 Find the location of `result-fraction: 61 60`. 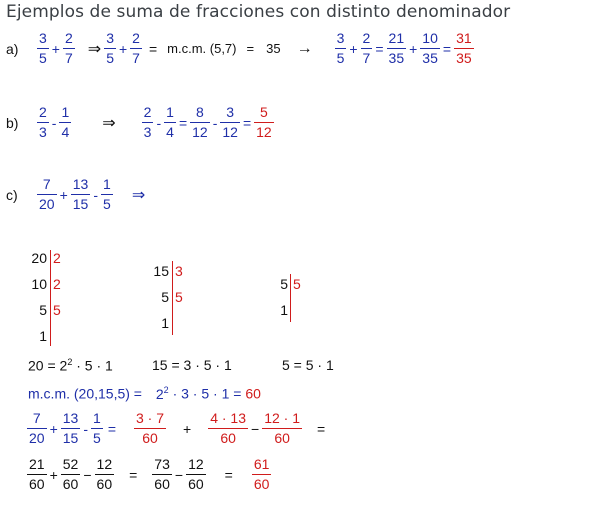

result-fraction: 61 60 is located at coordinates (261, 474).